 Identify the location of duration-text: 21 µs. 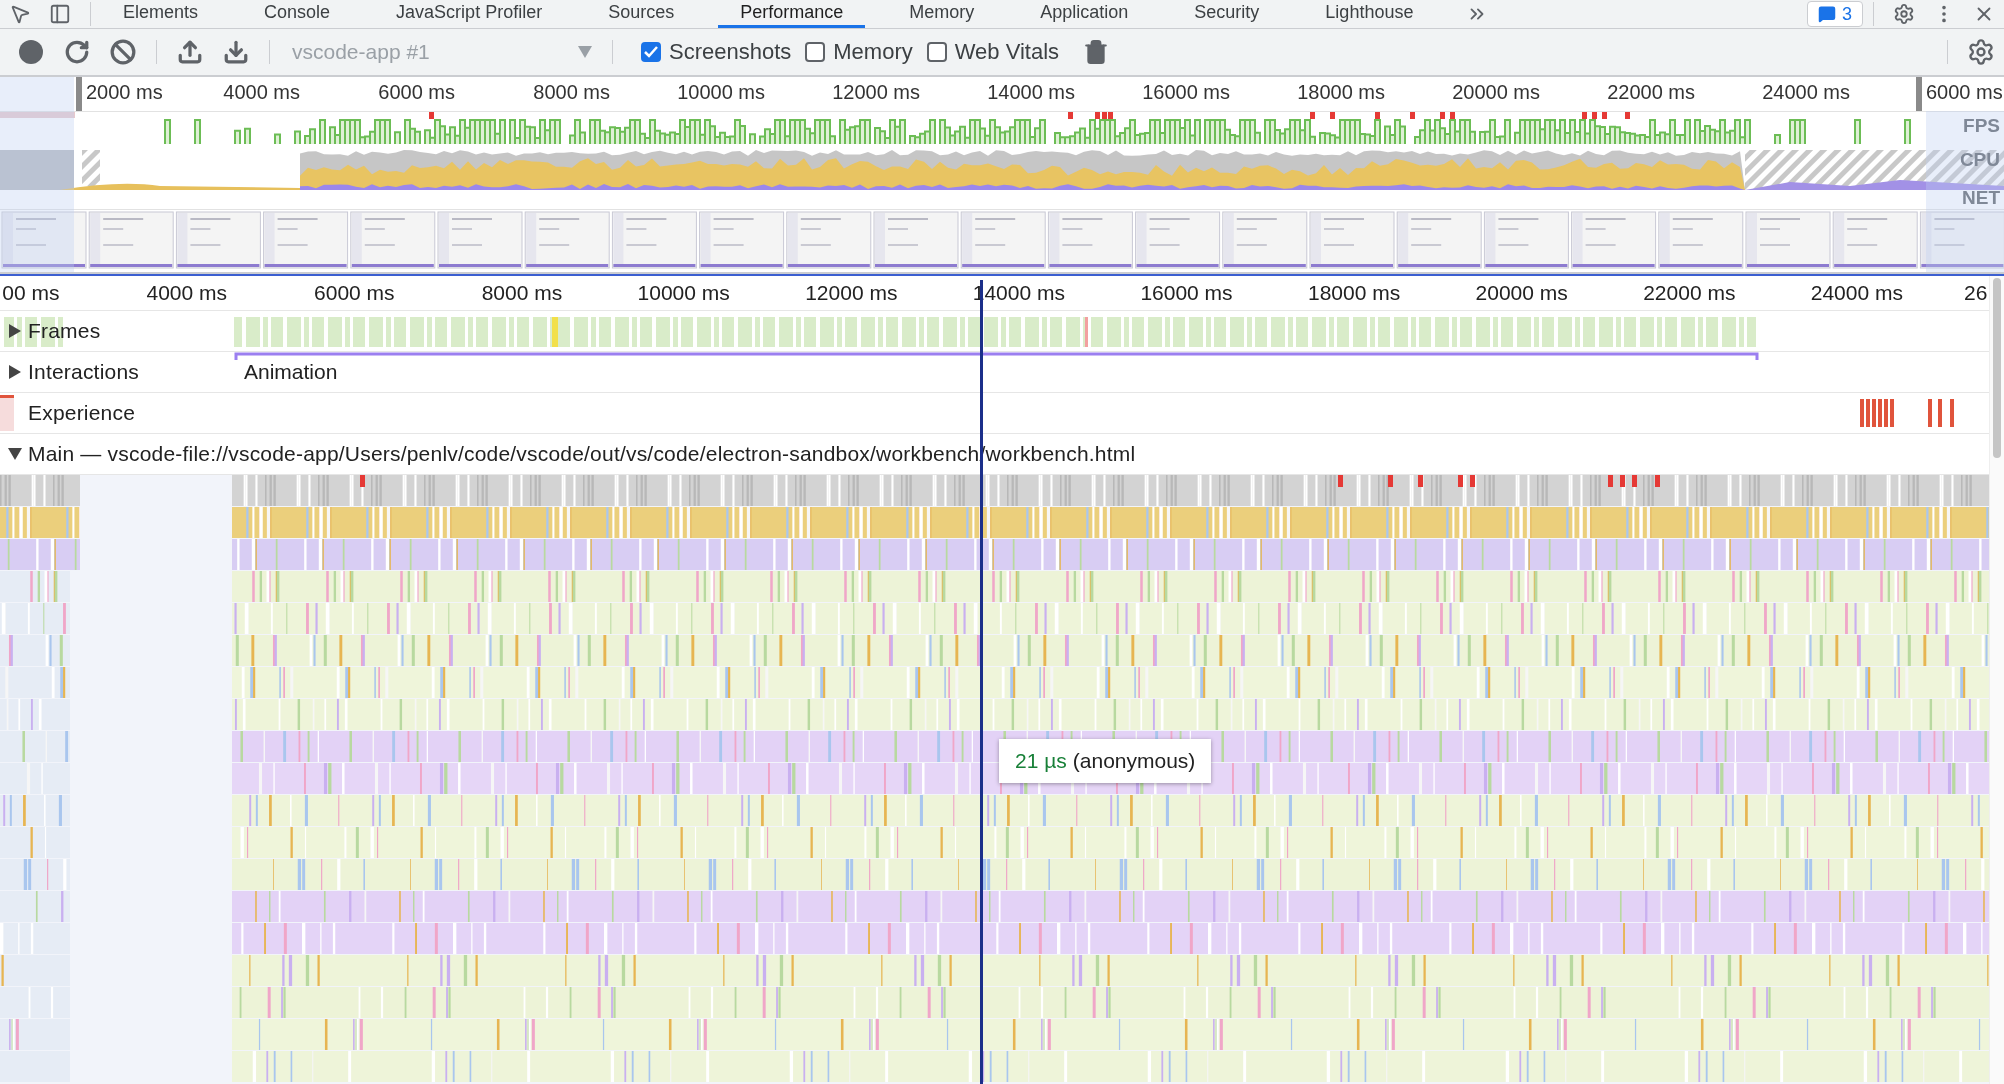
(1041, 761).